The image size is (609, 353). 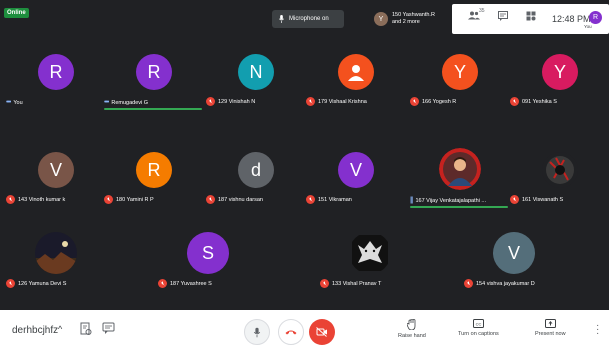 What do you see at coordinates (109, 331) in the screenshot?
I see `chat-bubble-icon` at bounding box center [109, 331].